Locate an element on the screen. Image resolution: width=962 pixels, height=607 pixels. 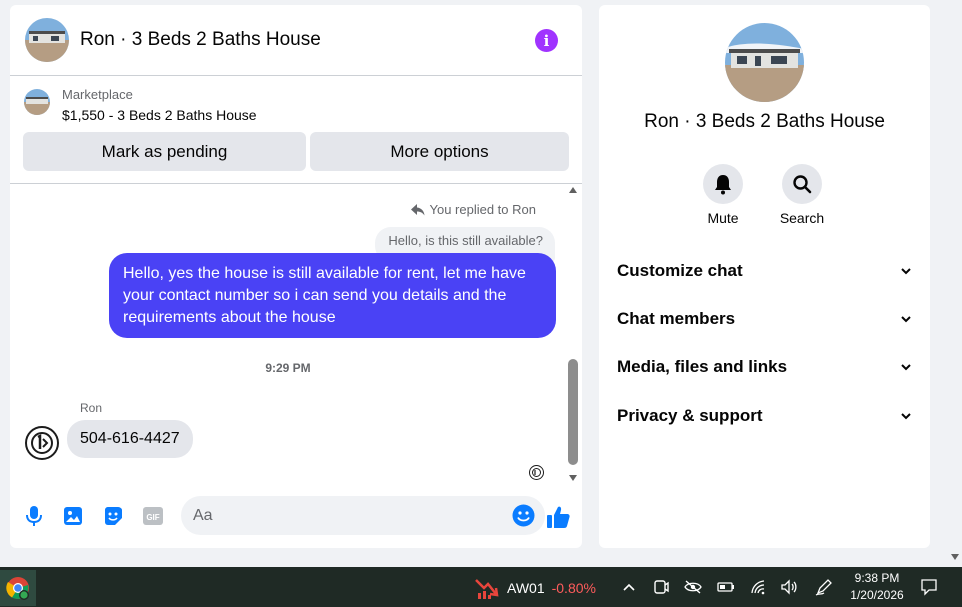
taskbar: AW01 -0.80% 9:38 PM 1/20/2026 is located at coordinates (481, 587).